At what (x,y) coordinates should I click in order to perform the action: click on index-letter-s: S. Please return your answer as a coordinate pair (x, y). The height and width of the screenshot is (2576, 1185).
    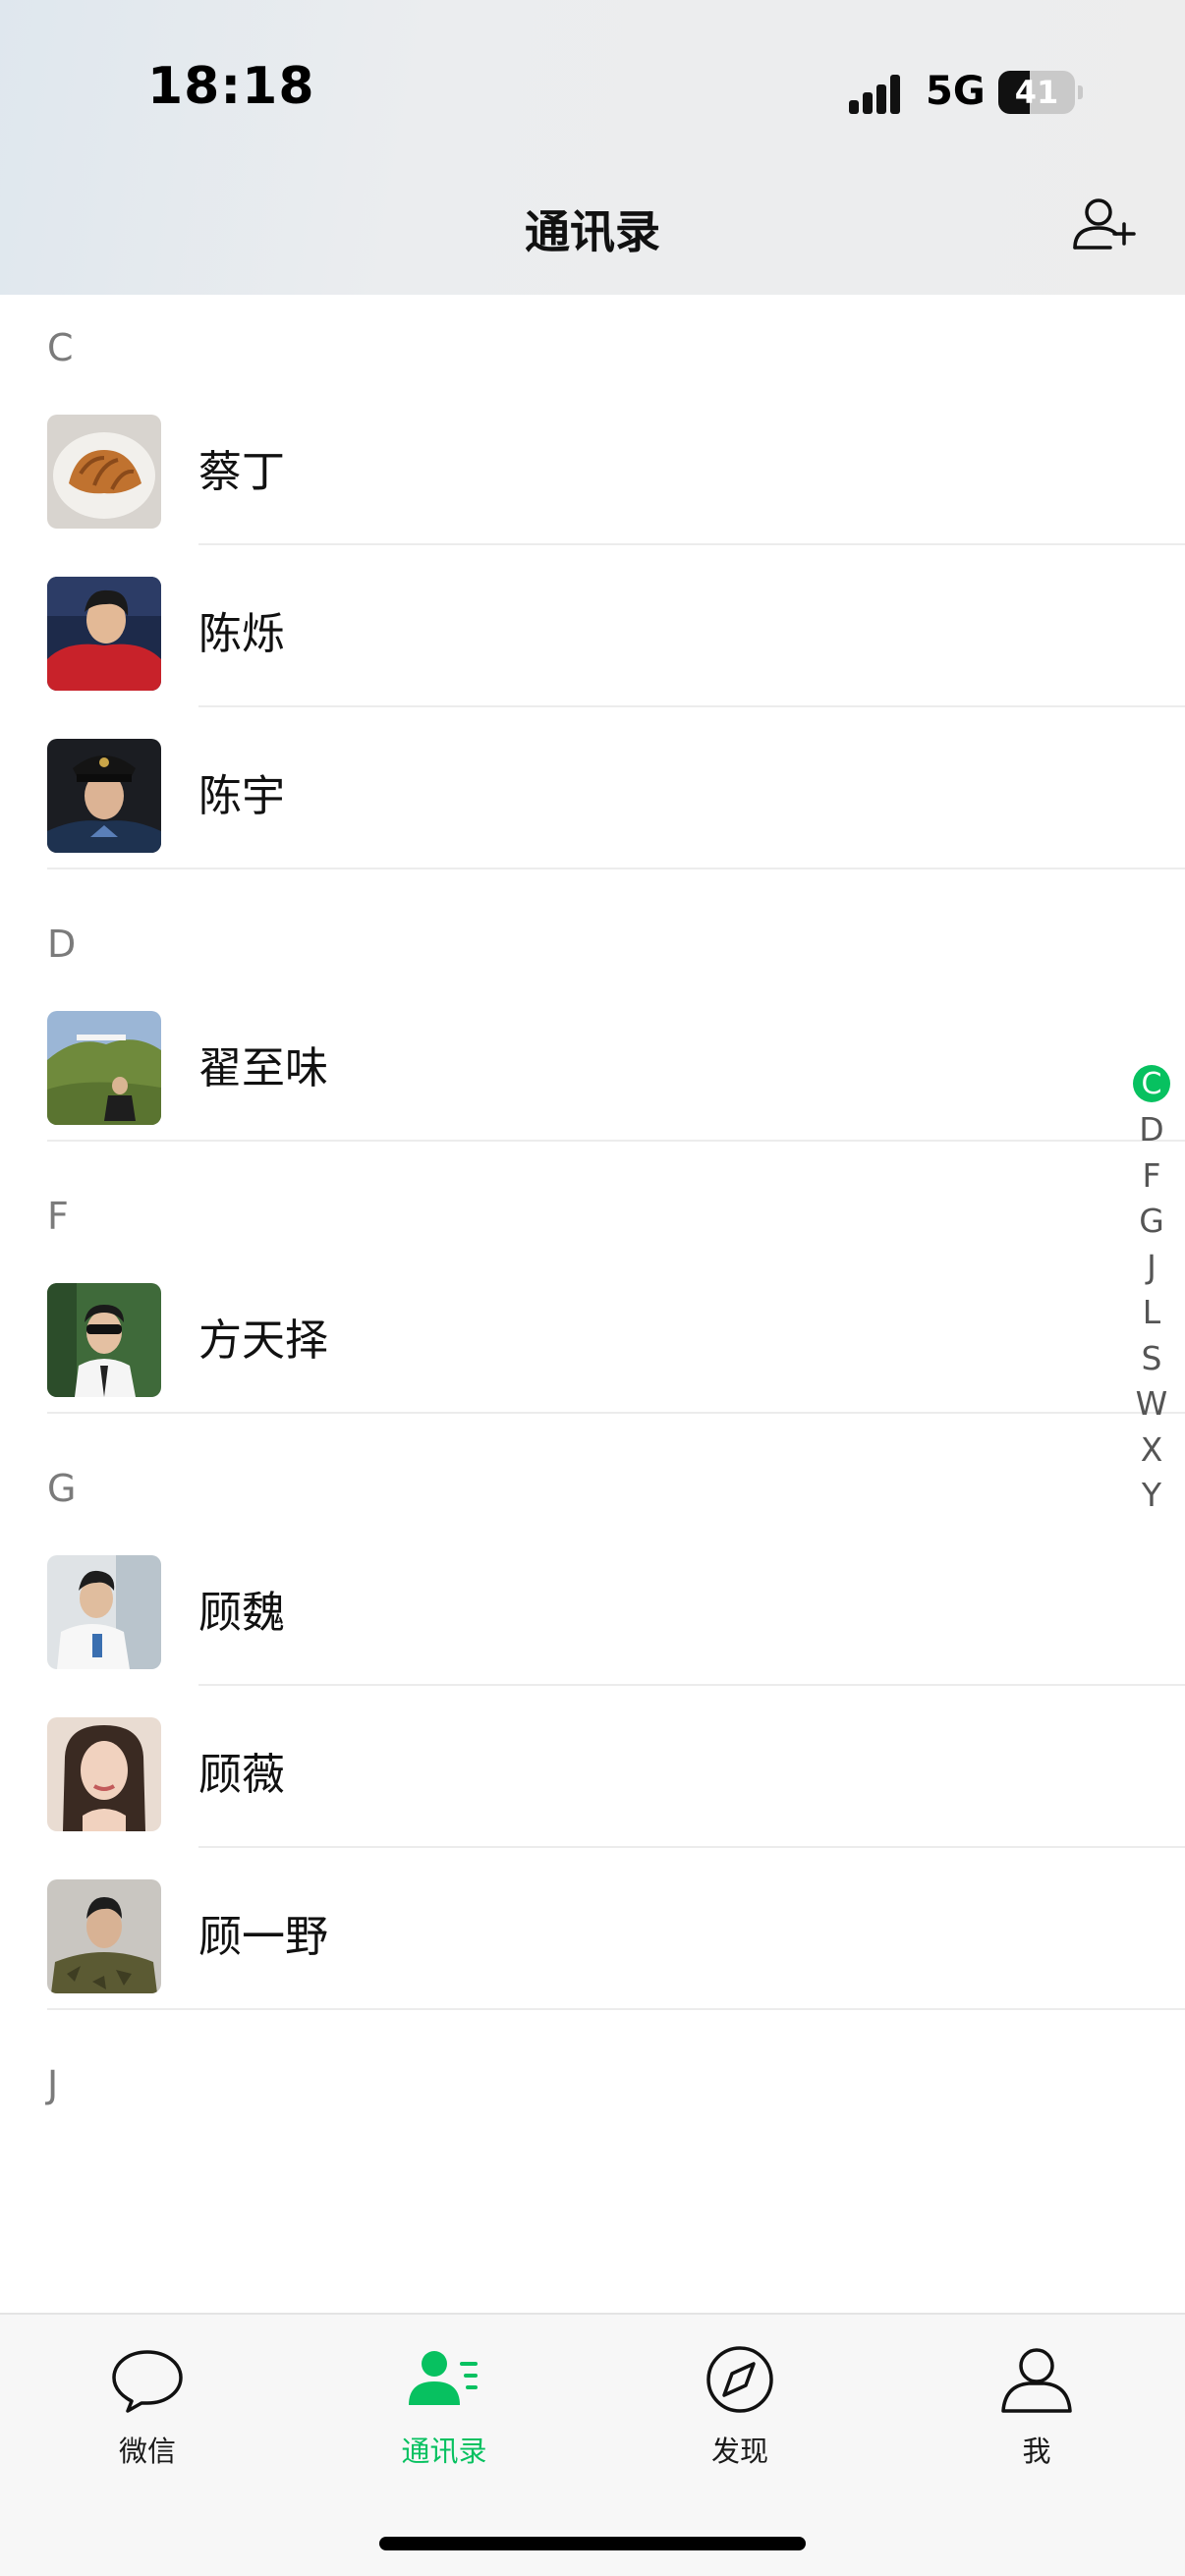
    Looking at the image, I should click on (1151, 1358).